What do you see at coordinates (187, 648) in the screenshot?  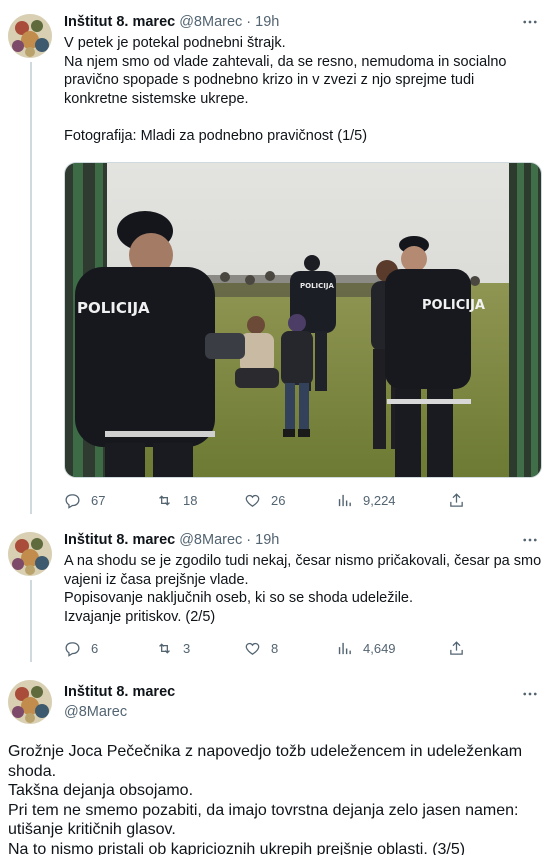 I see `retweet-count: 3` at bounding box center [187, 648].